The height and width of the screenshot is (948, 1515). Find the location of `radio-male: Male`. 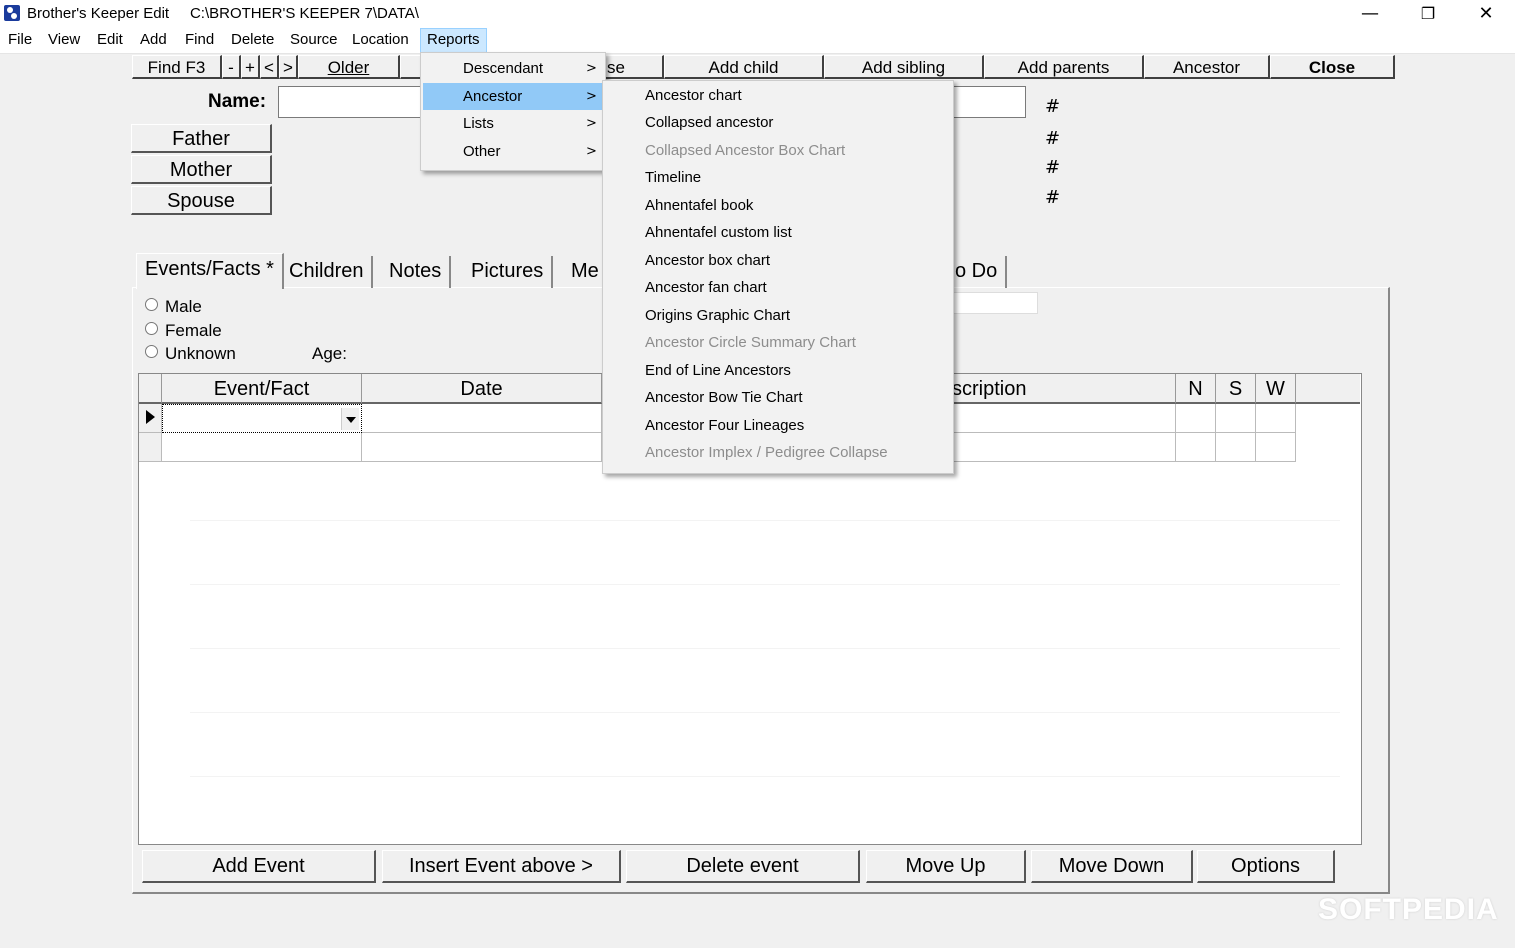

radio-male: Male is located at coordinates (173, 307).